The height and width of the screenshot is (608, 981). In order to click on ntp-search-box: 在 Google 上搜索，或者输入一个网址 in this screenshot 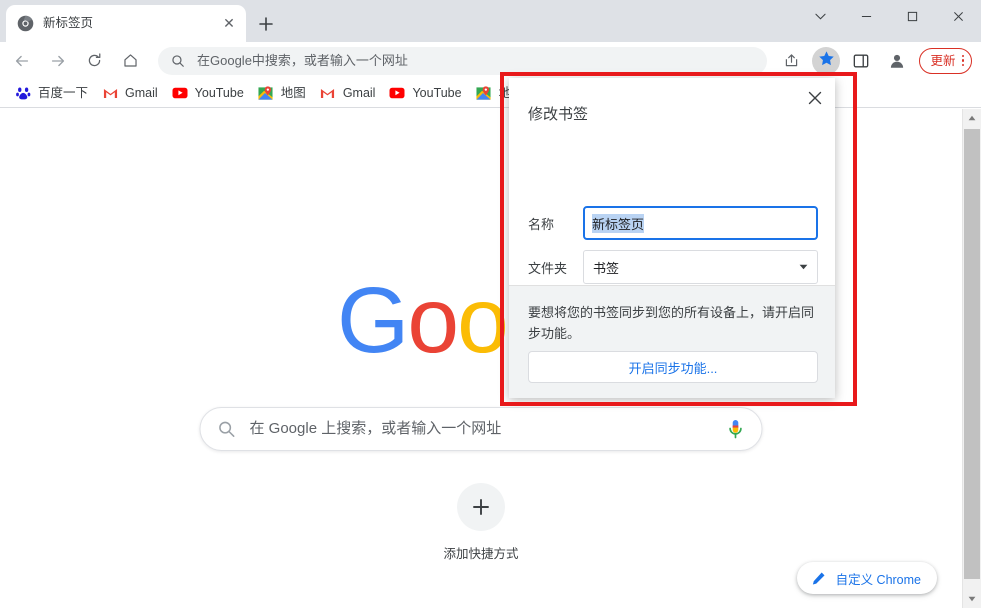, I will do `click(481, 429)`.